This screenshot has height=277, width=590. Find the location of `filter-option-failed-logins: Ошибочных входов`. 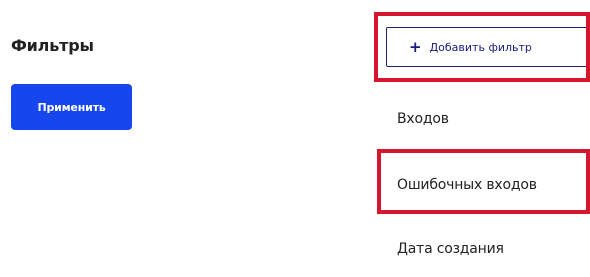

filter-option-failed-logins: Ошибочных входов is located at coordinates (467, 185).